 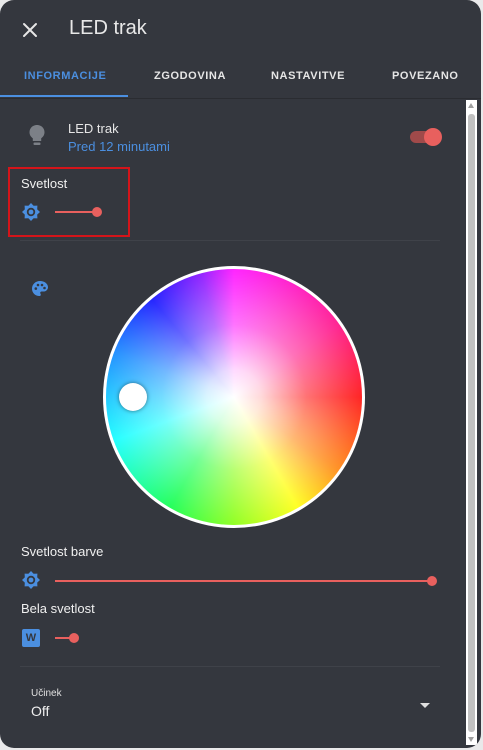 What do you see at coordinates (58, 608) in the screenshot?
I see `white-light-label: Bela svetlost` at bounding box center [58, 608].